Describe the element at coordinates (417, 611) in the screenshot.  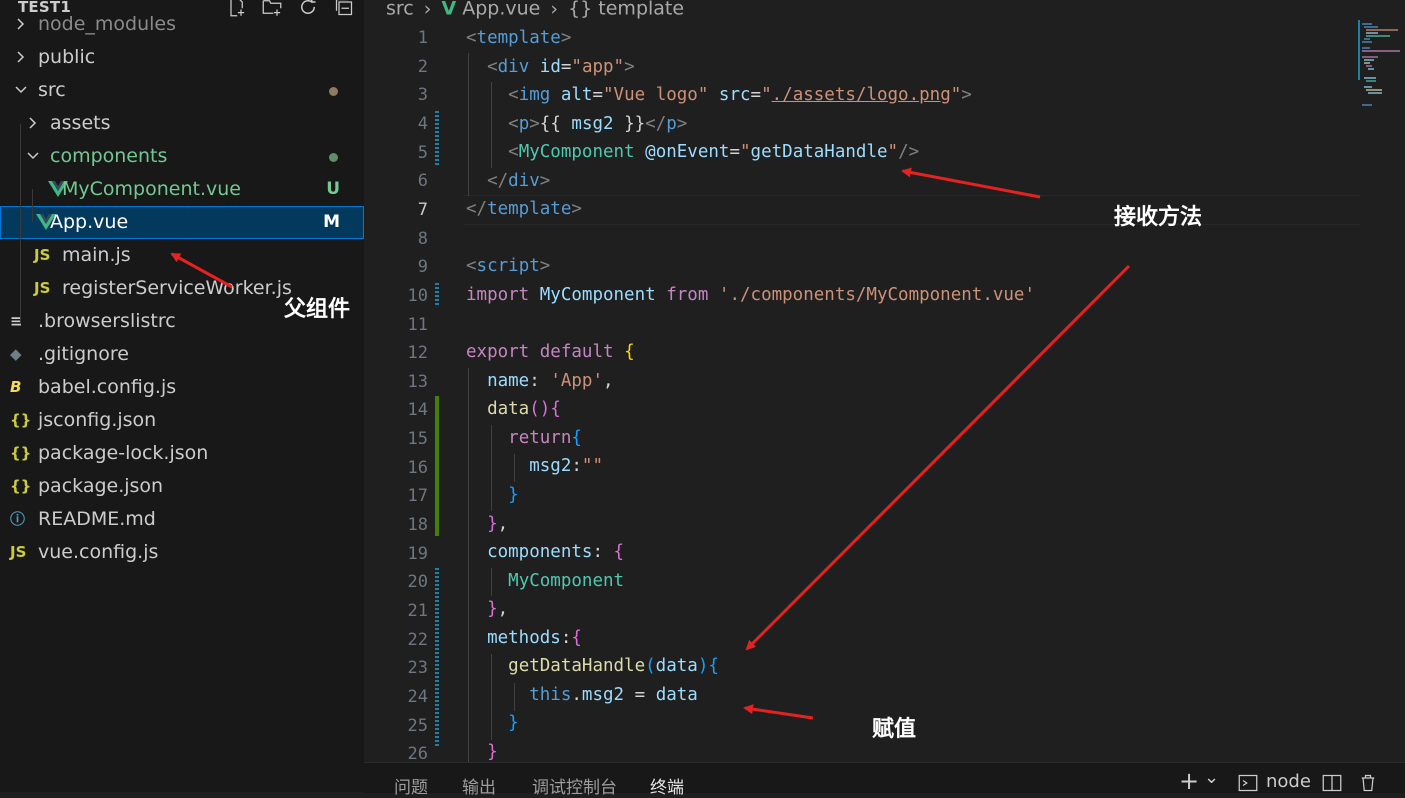
I see `line-number: 21` at that location.